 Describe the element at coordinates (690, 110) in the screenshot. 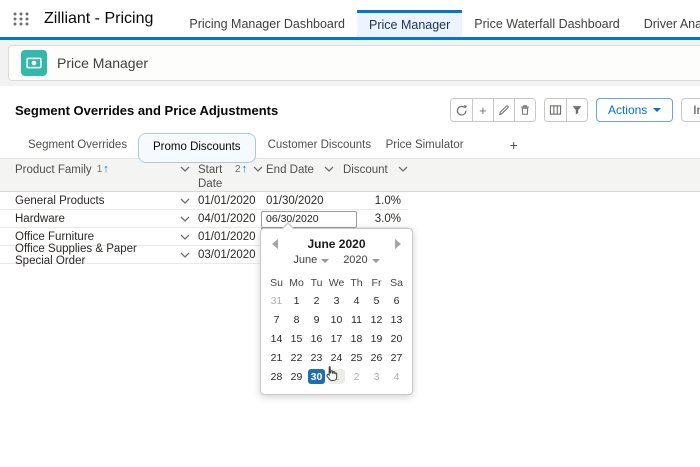

I see `import-data-button: Import Data` at that location.